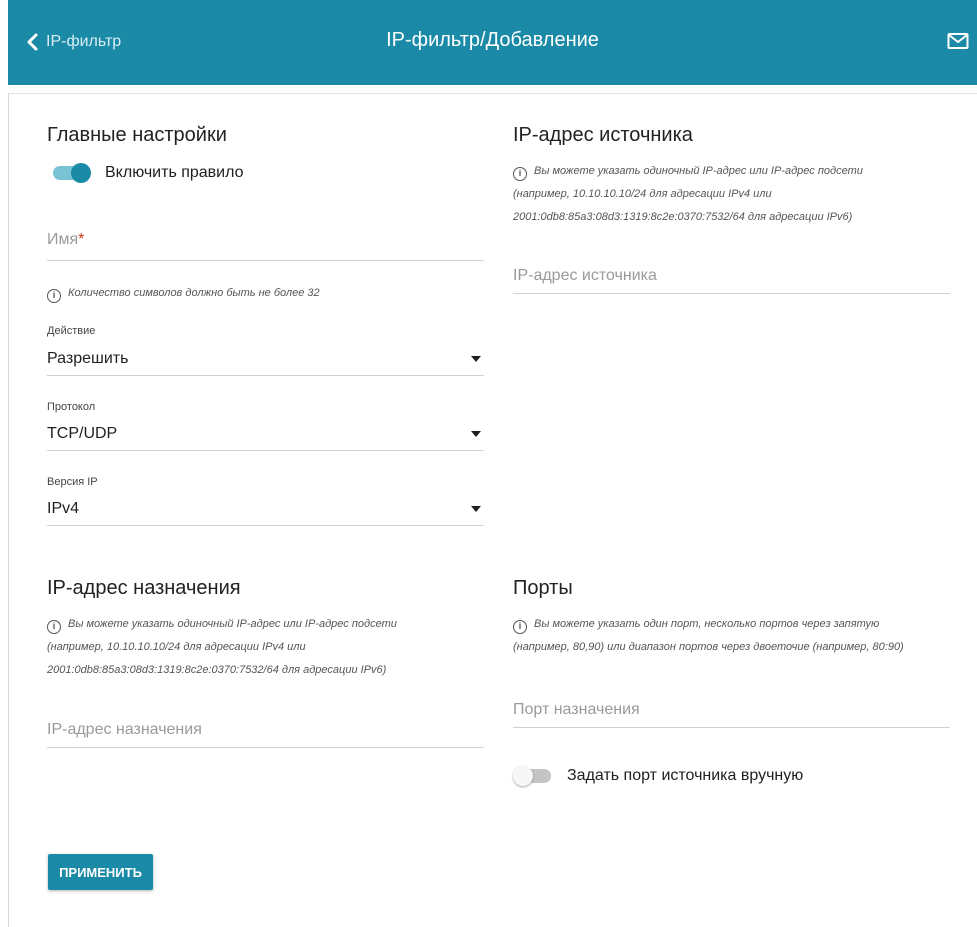 This screenshot has height=927, width=977. I want to click on source-ip-input, so click(731, 276).